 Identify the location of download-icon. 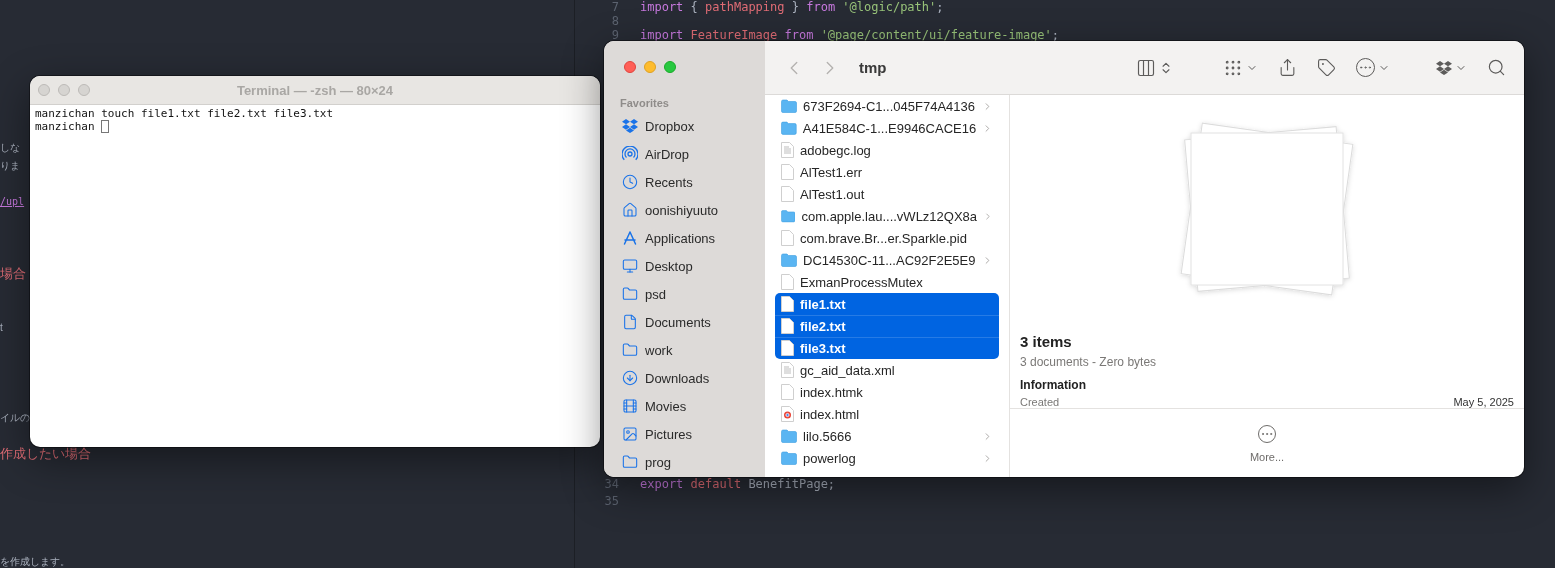
(630, 378).